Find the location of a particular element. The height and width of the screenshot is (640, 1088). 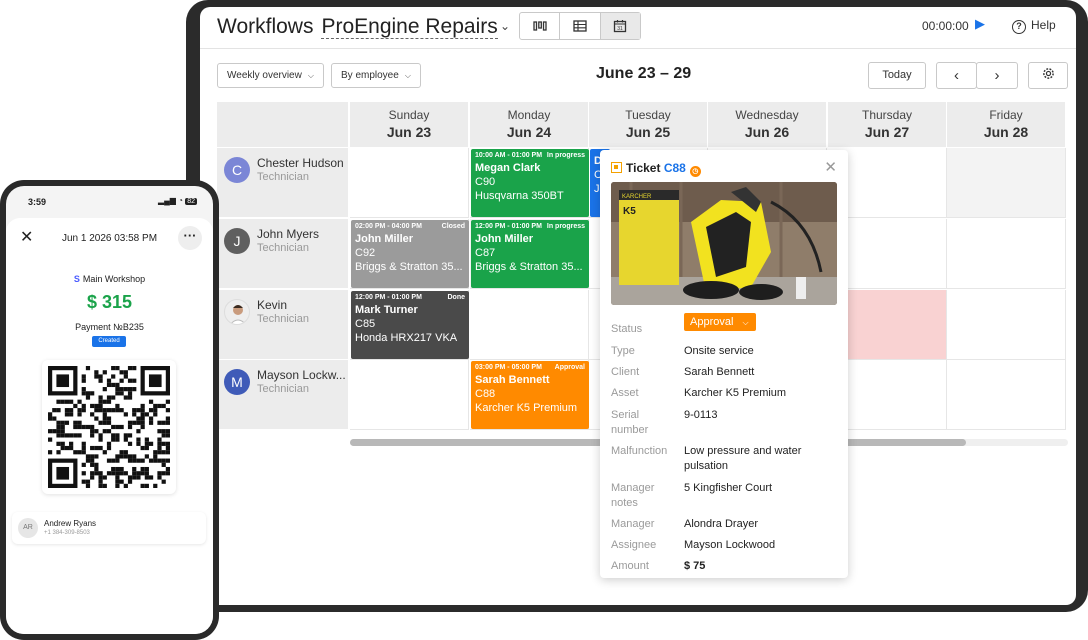

employee-column-header is located at coordinates (283, 124).